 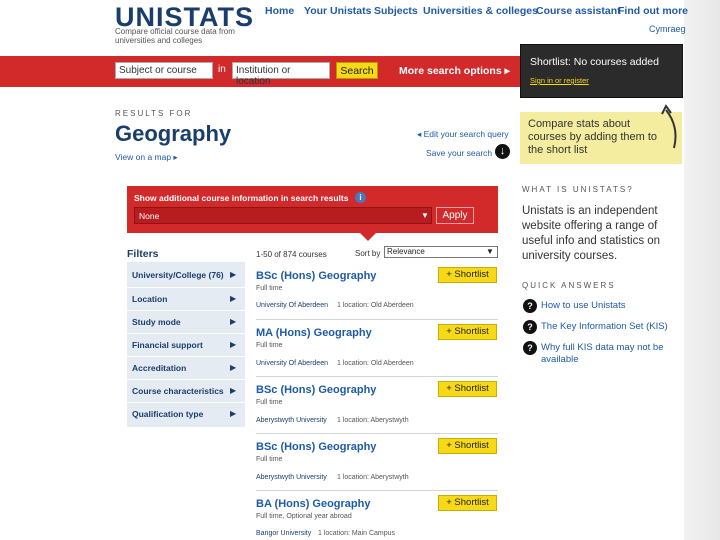 What do you see at coordinates (167, 414) in the screenshot?
I see `filter-qualification-type: Qualification type` at bounding box center [167, 414].